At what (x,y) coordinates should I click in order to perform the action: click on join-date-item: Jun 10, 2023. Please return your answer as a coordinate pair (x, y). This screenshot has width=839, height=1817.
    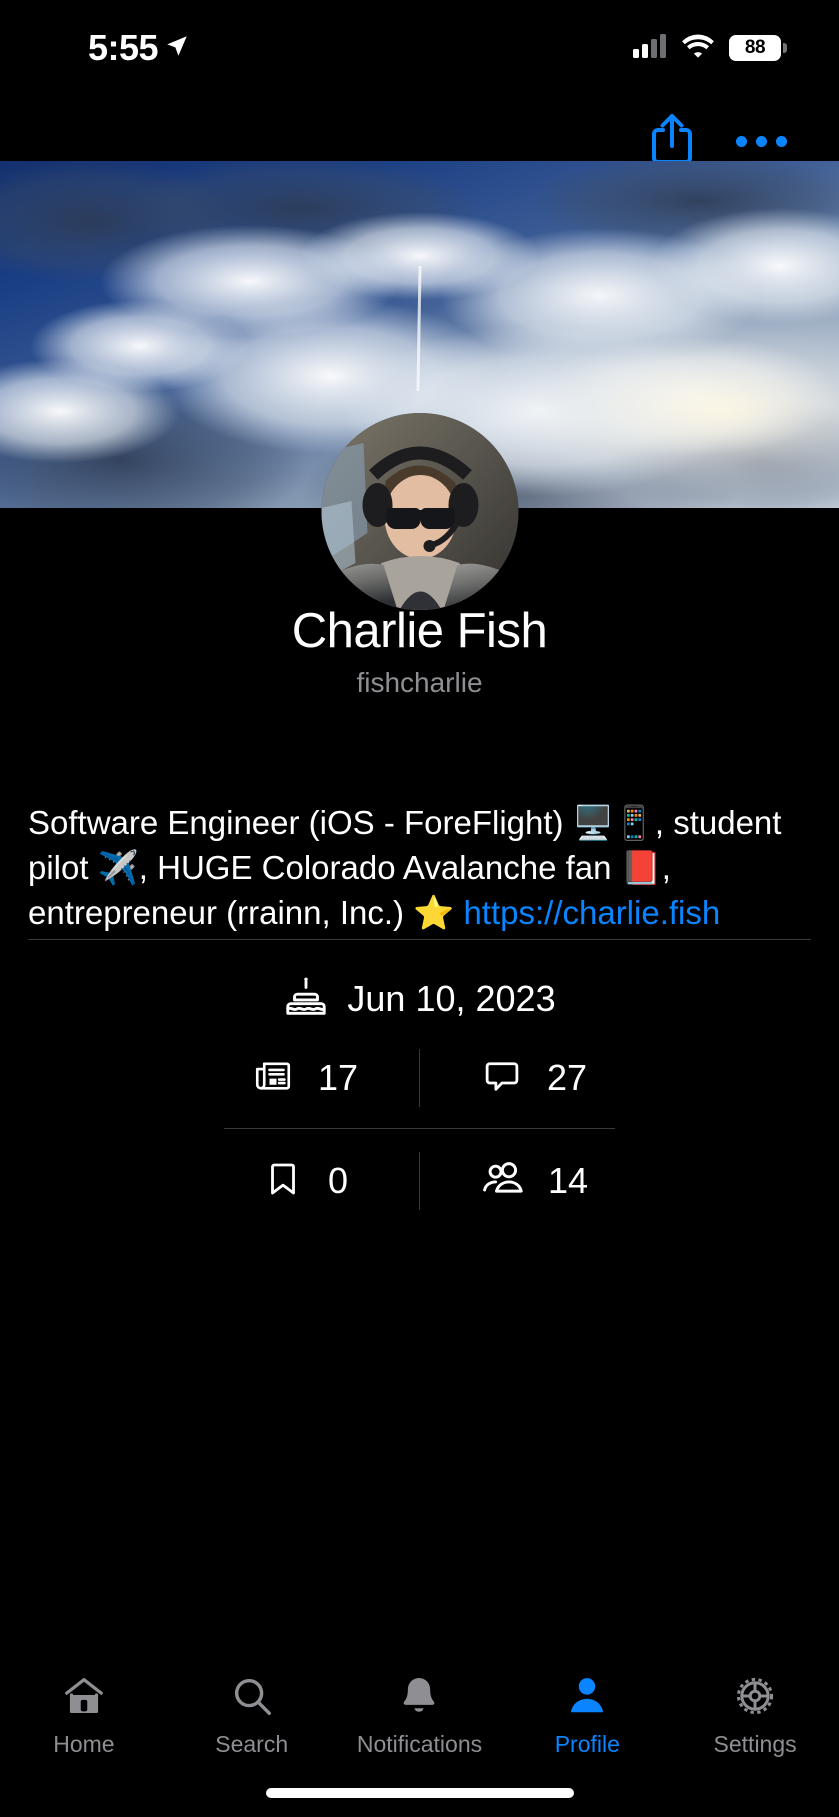
    Looking at the image, I should click on (419, 999).